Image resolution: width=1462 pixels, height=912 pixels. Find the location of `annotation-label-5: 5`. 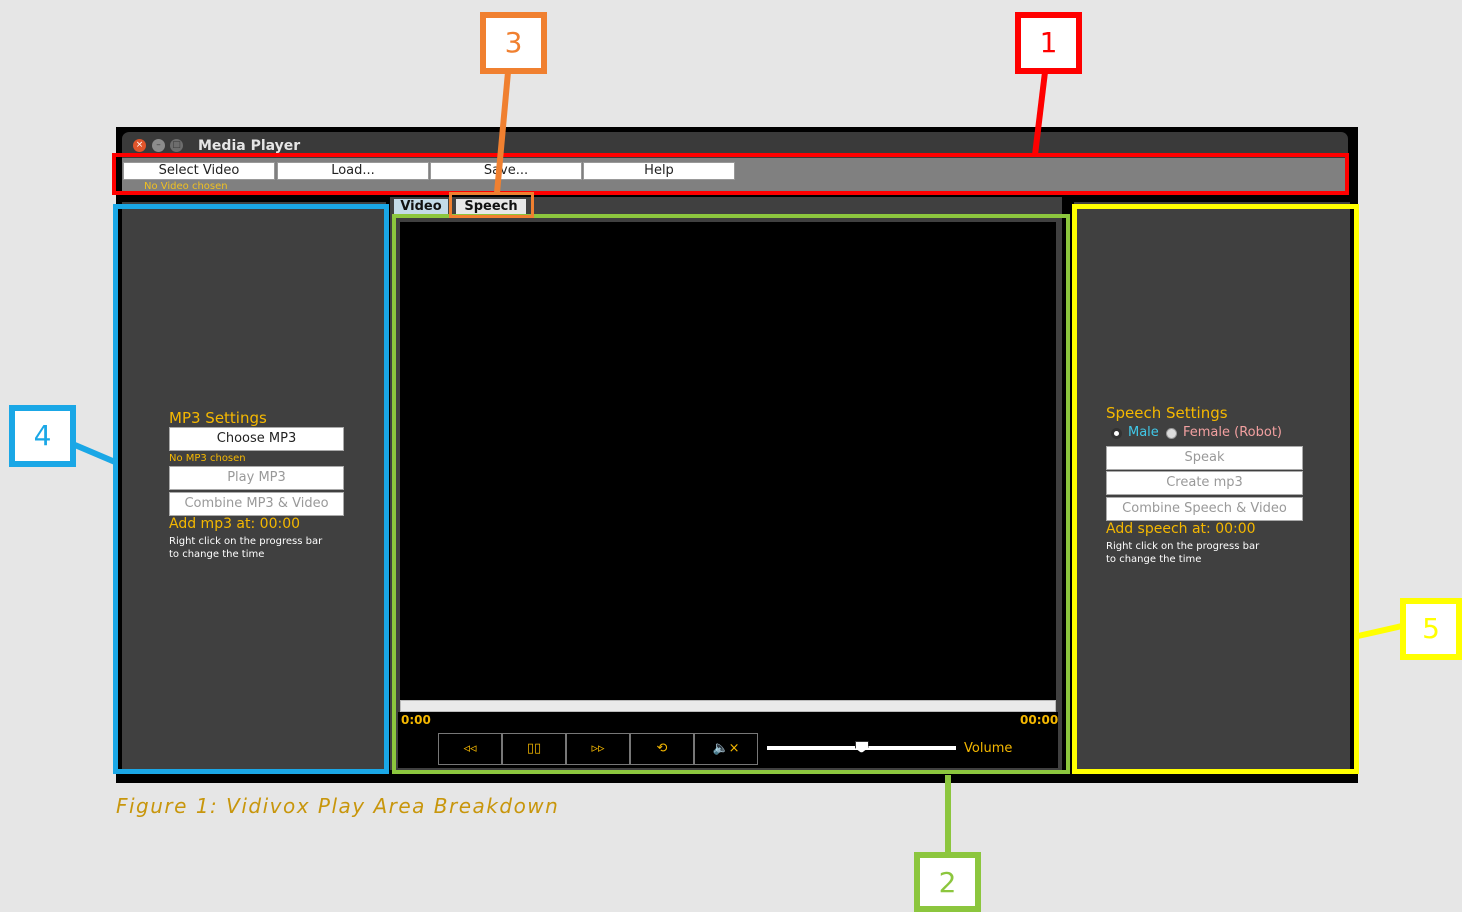

annotation-label-5: 5 is located at coordinates (1431, 629).